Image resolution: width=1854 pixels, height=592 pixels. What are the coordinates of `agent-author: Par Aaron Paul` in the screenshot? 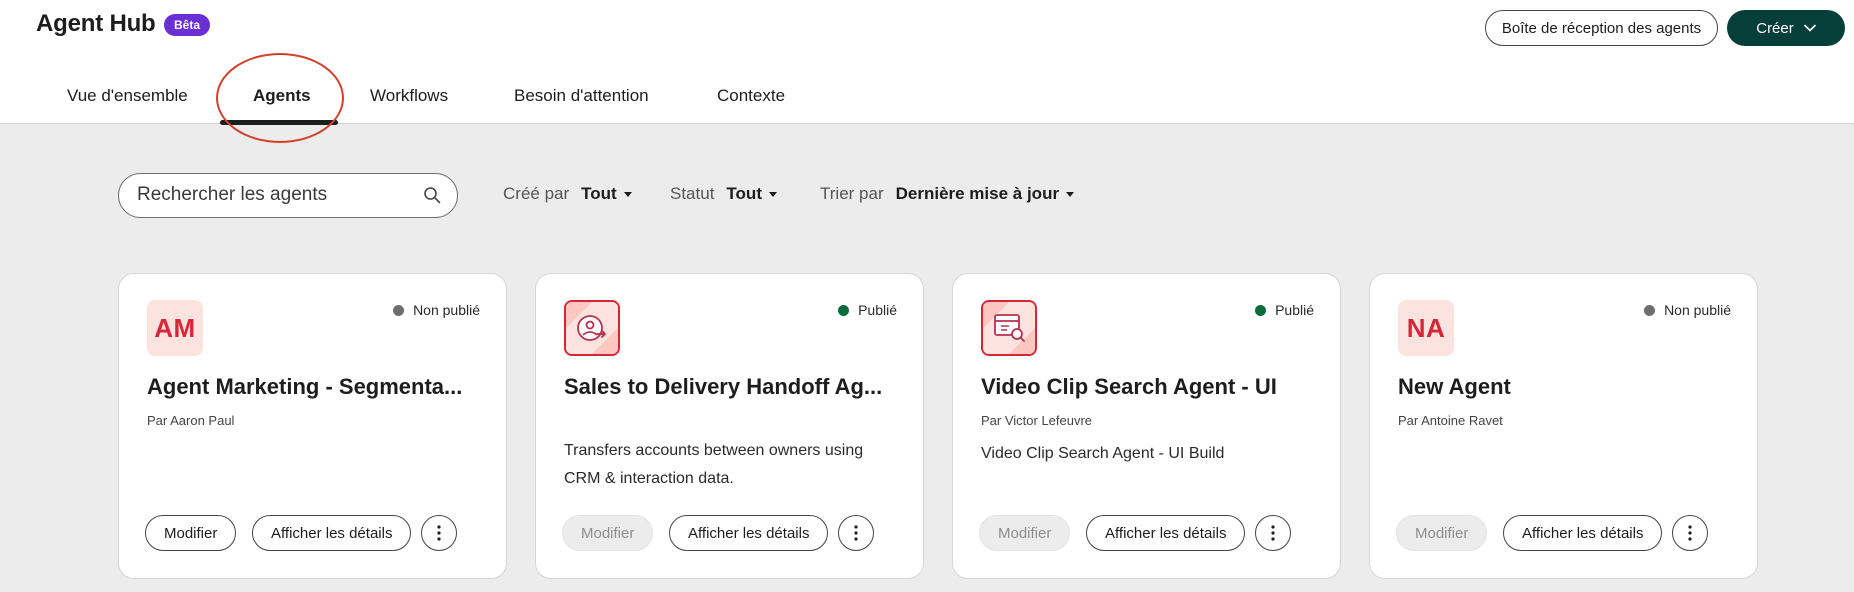 It's located at (191, 420).